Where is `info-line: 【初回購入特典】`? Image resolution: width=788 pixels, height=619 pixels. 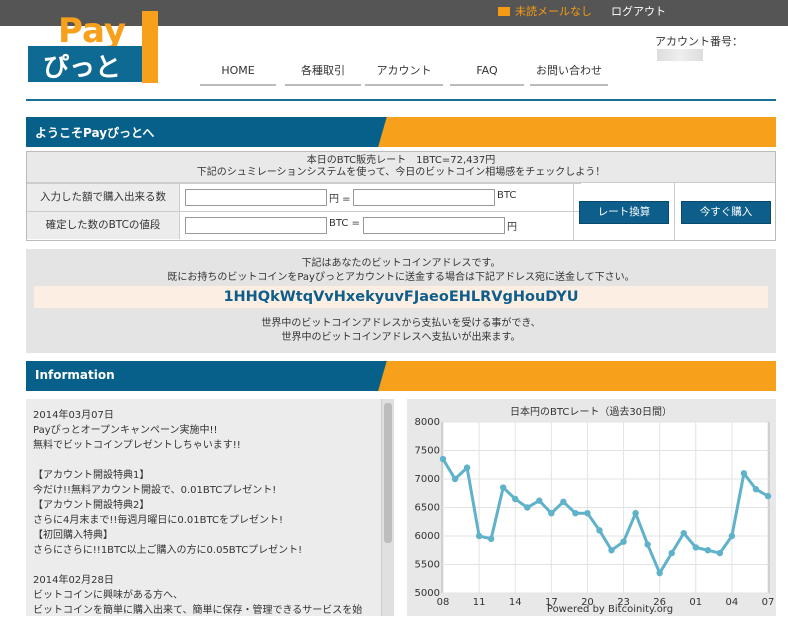
info-line: 【初回購入特典】 is located at coordinates (73, 535).